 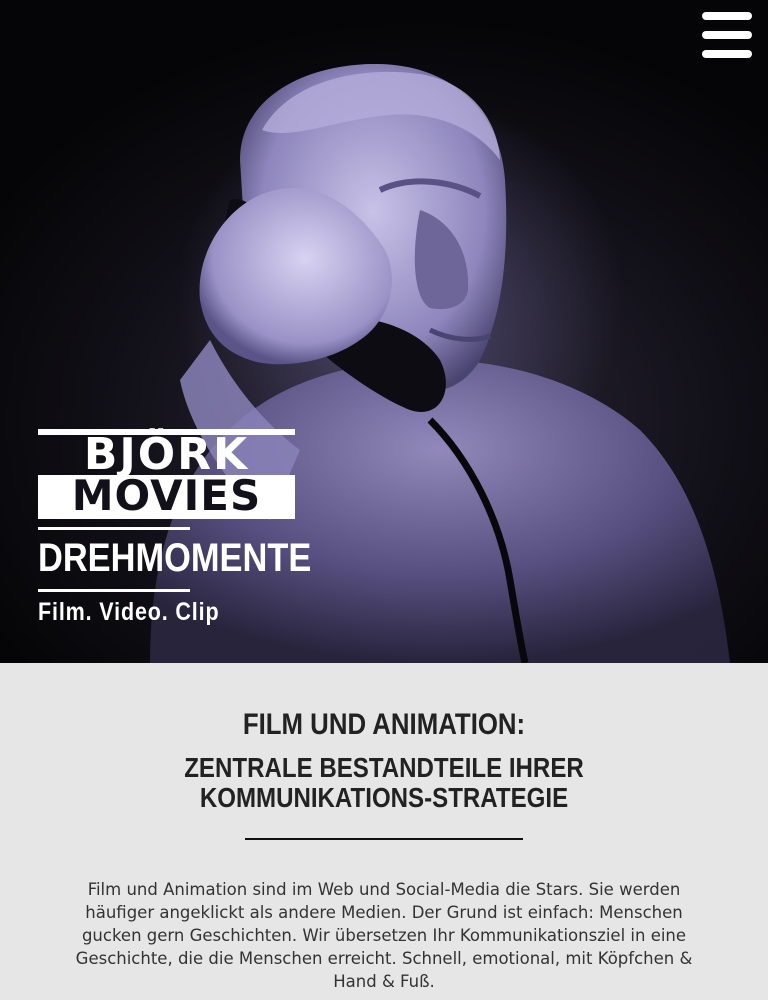 What do you see at coordinates (166, 497) in the screenshot?
I see `logo-line-2: MOVIES` at bounding box center [166, 497].